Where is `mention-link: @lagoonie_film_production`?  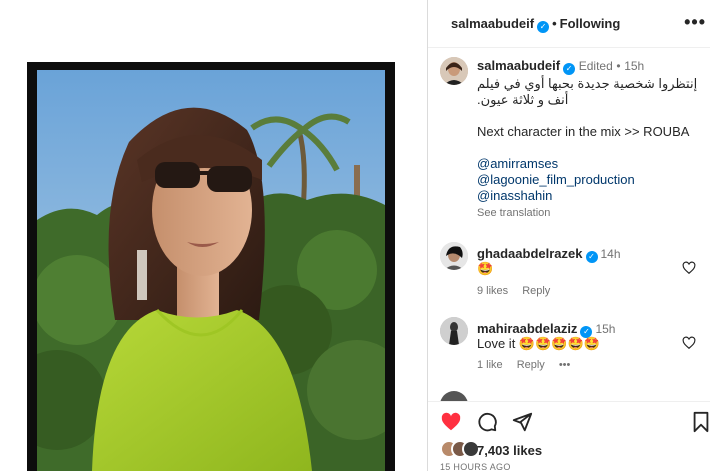
mention-link: @lagoonie_film_production is located at coordinates (592, 180).